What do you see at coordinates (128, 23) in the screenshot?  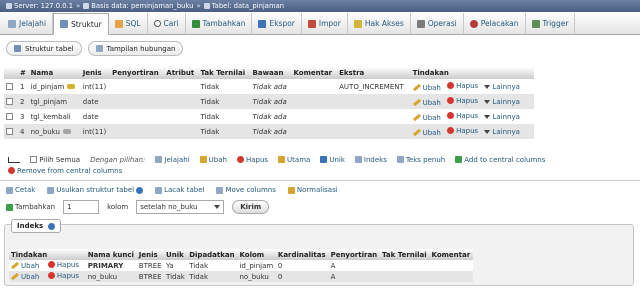 I see `tab-sql: SQL` at bounding box center [128, 23].